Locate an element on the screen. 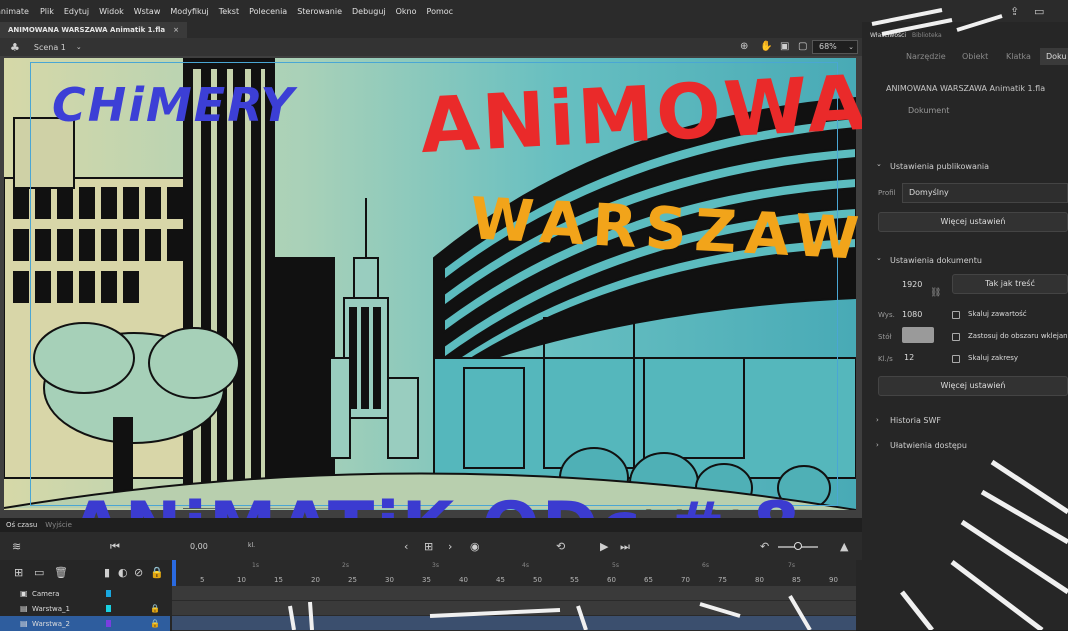 This screenshot has width=1068, height=631. time-display: 0,00 is located at coordinates (199, 546).